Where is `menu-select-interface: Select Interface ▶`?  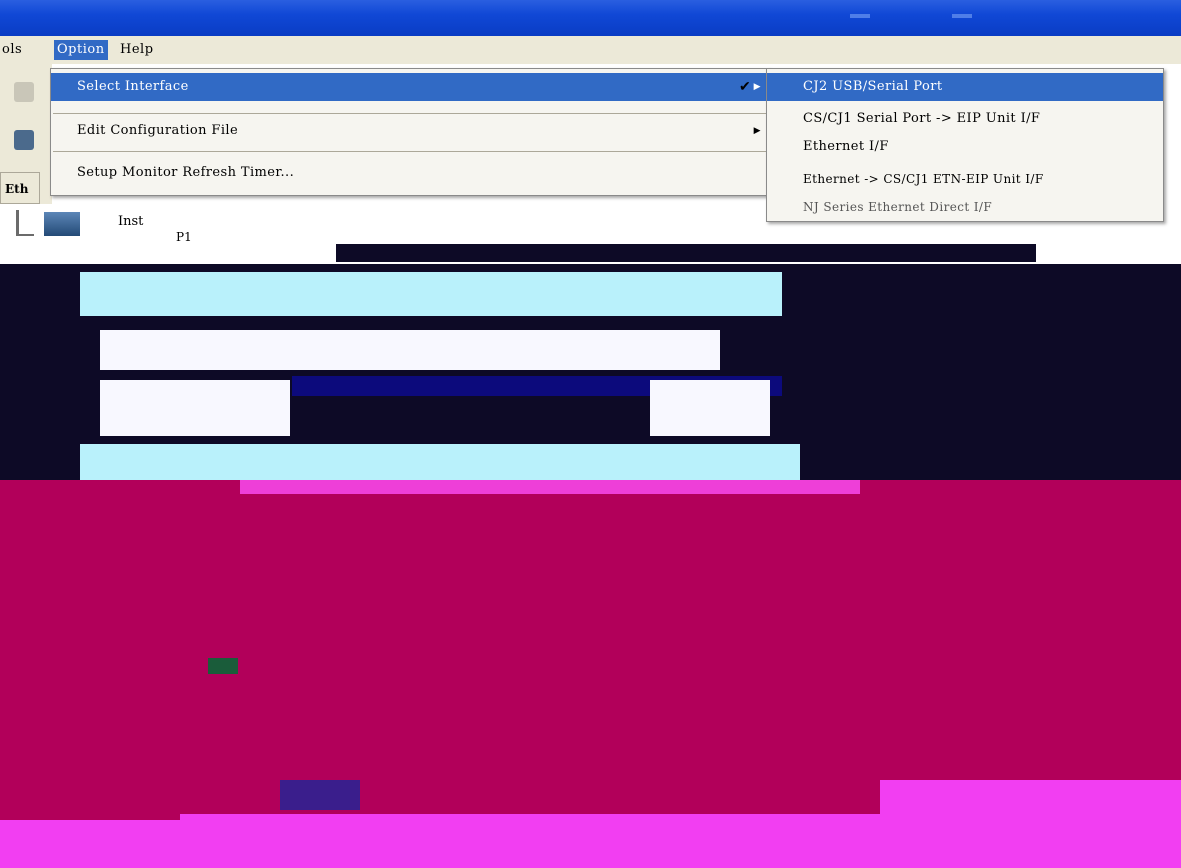 menu-select-interface: Select Interface ▶ is located at coordinates (410, 87).